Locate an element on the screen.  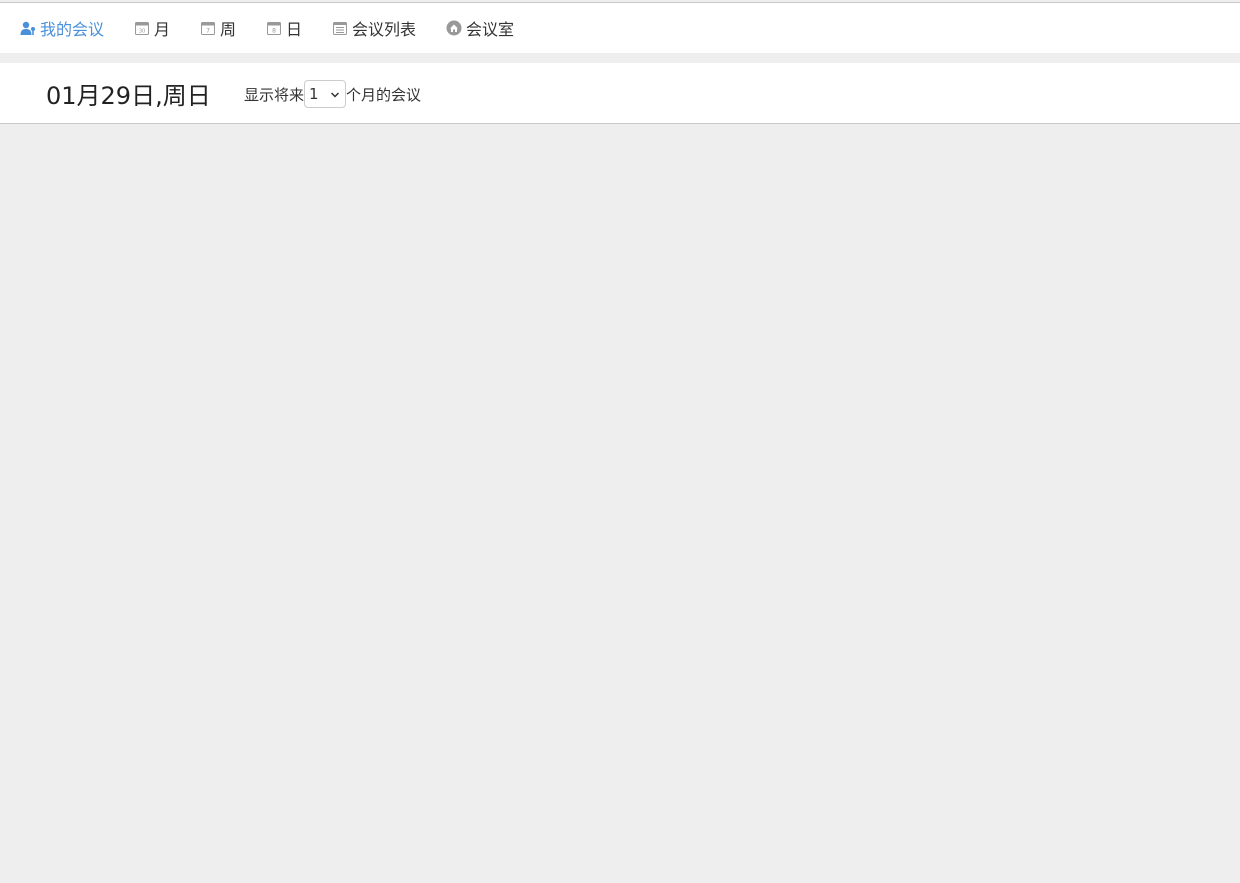
chevron-down-icon is located at coordinates (335, 94).